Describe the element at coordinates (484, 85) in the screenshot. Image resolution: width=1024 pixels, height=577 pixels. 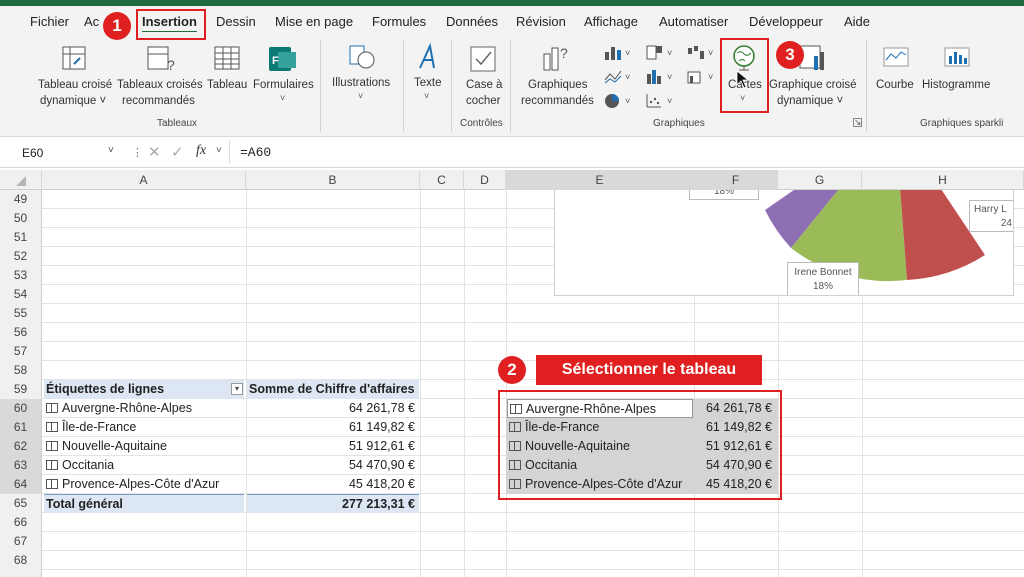
I see `checkbox-label-1: Case à` at that location.